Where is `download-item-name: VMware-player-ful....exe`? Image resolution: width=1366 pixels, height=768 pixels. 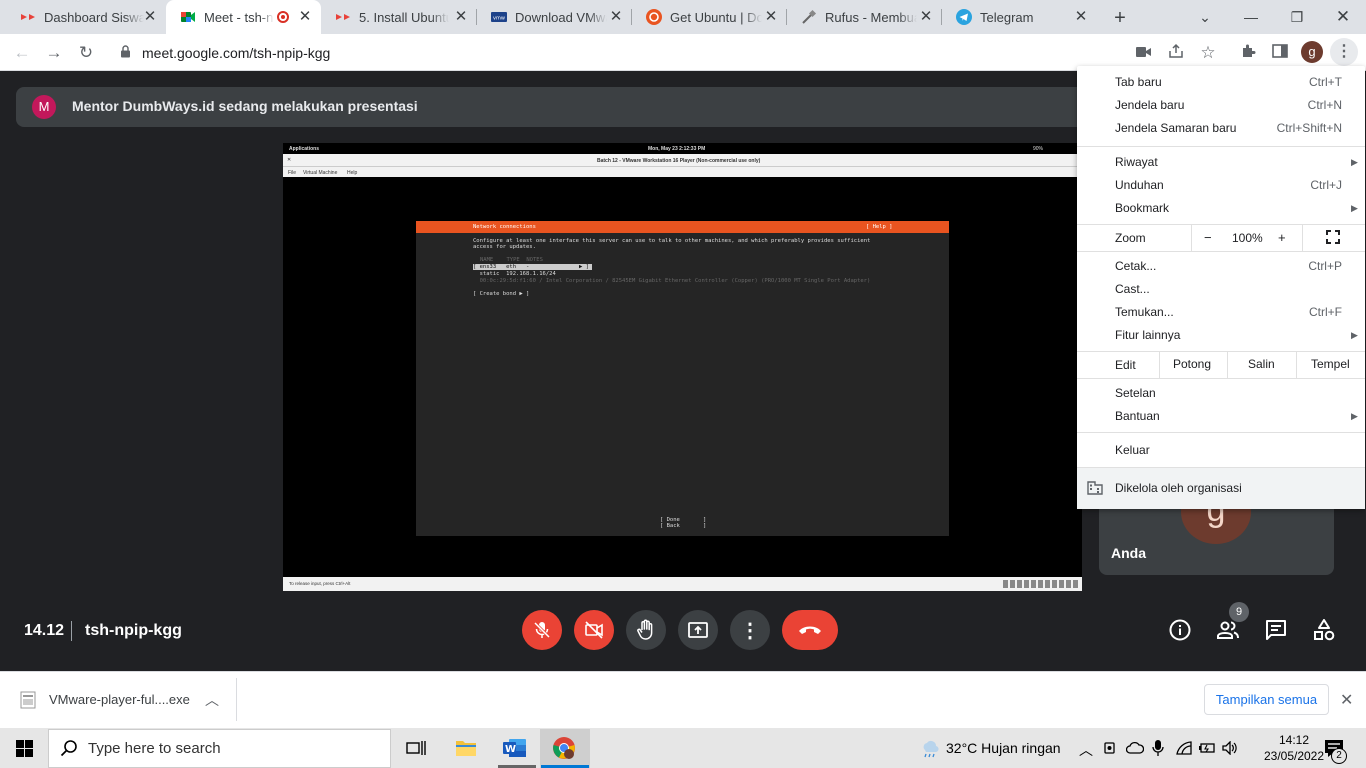 download-item-name: VMware-player-ful....exe is located at coordinates (119, 699).